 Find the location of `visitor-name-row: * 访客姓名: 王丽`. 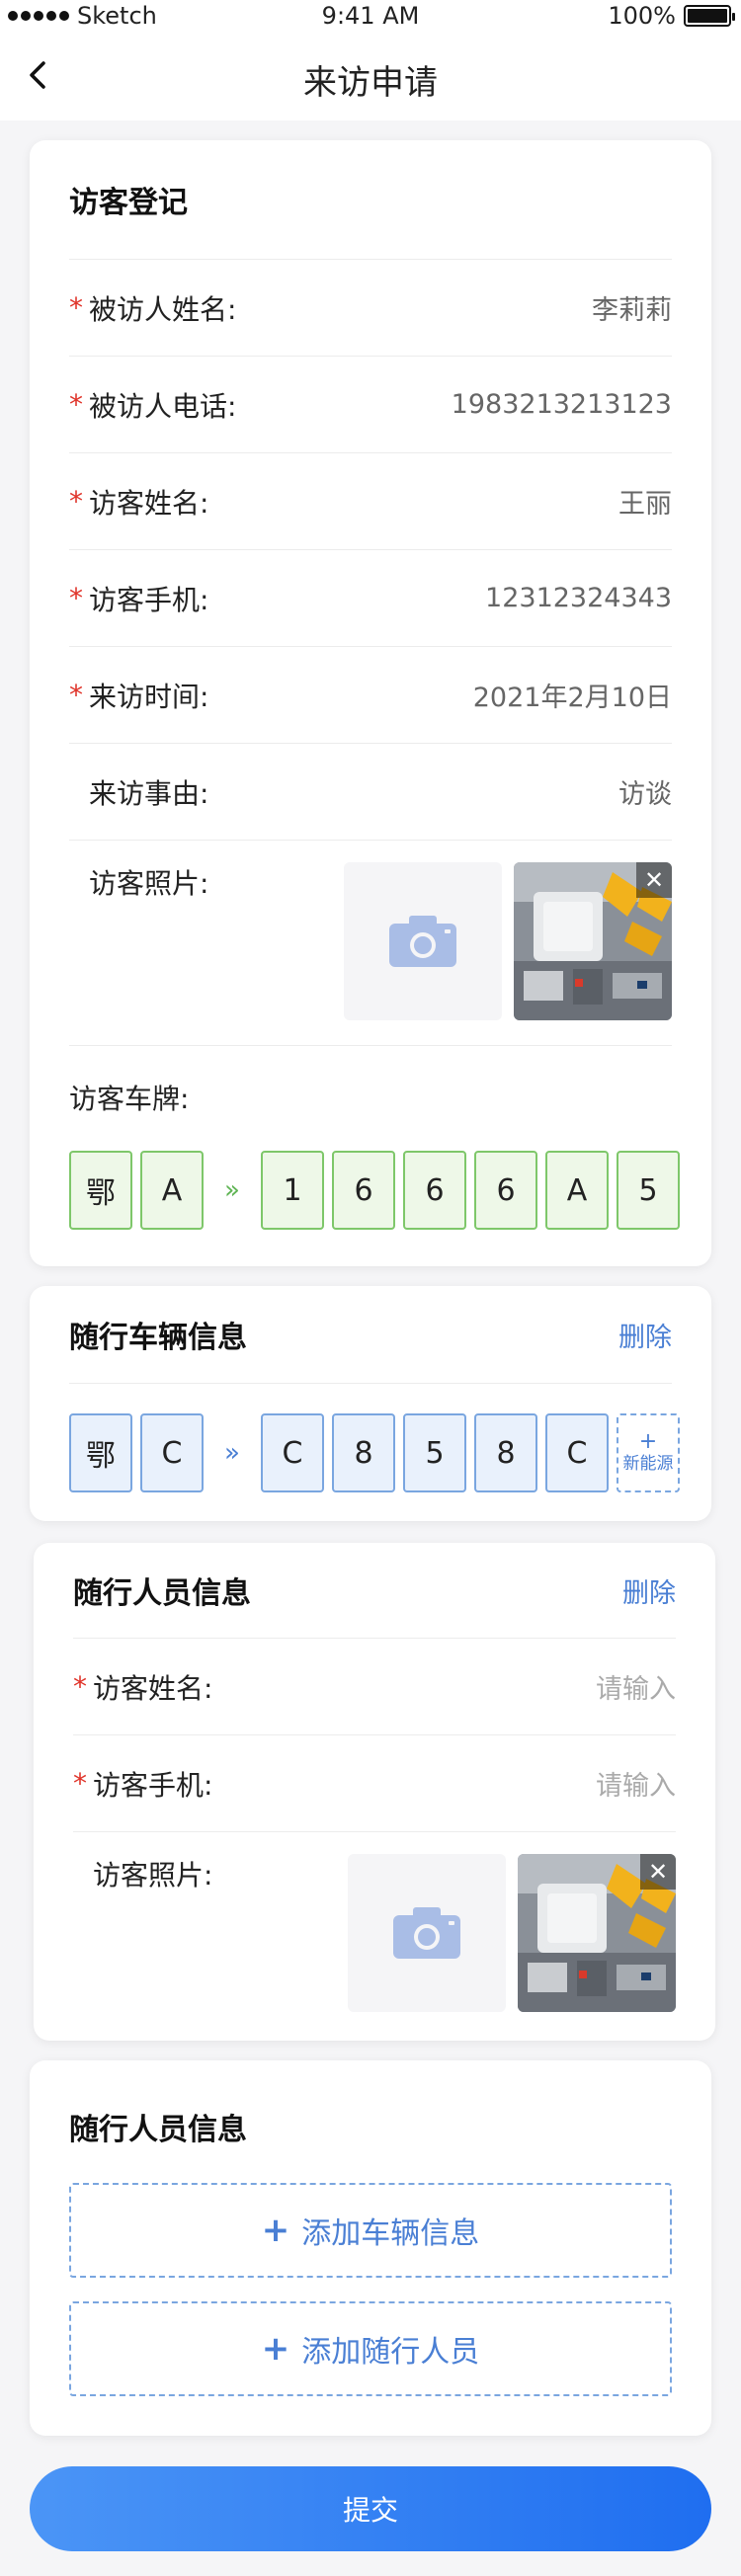

visitor-name-row: * 访客姓名: 王丽 is located at coordinates (370, 500).